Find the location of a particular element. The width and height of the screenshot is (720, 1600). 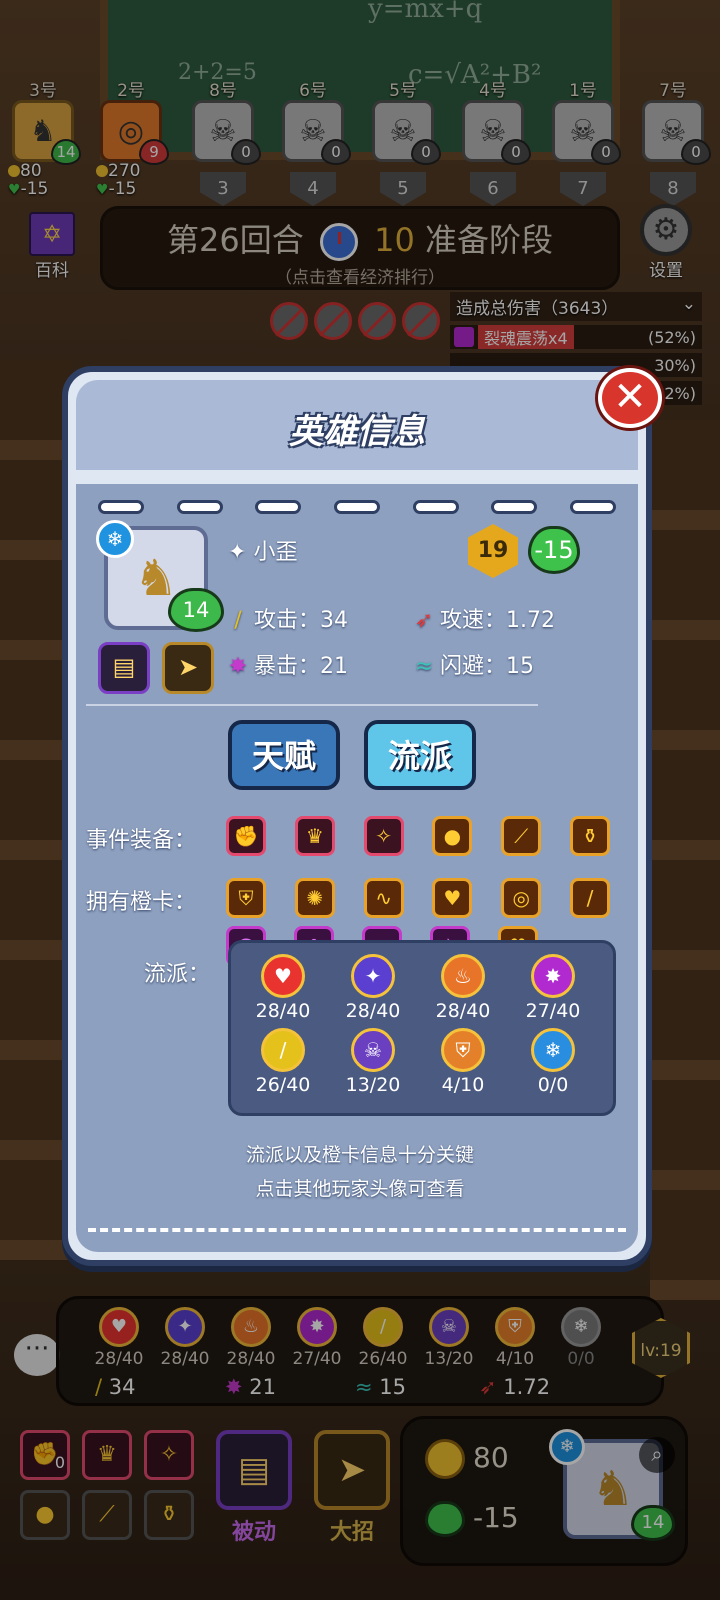

orange-cards-label: 拥有橙卡： is located at coordinates (141, 902).